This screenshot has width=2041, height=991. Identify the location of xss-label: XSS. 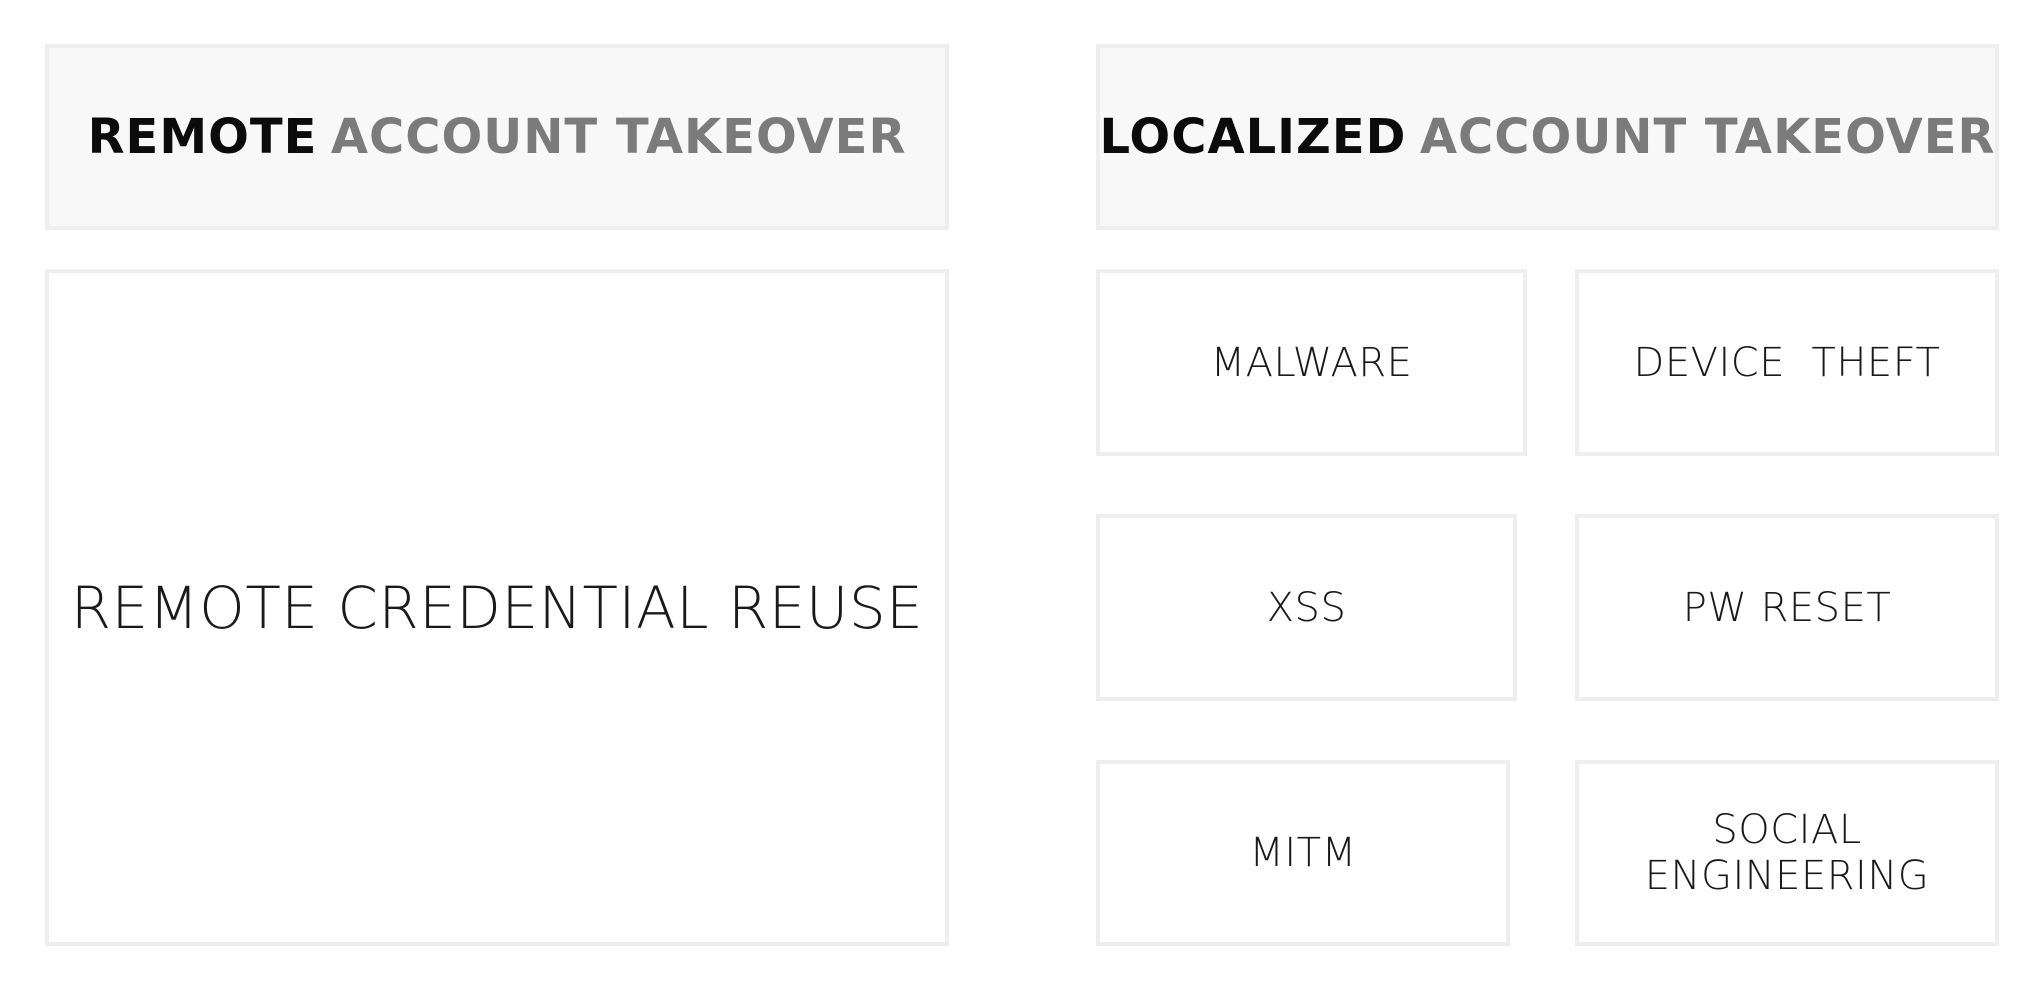
(1306, 607).